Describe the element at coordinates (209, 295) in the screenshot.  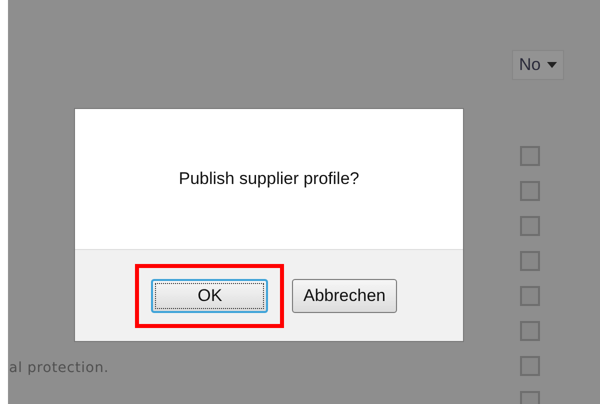
I see `ok-button: OK` at that location.